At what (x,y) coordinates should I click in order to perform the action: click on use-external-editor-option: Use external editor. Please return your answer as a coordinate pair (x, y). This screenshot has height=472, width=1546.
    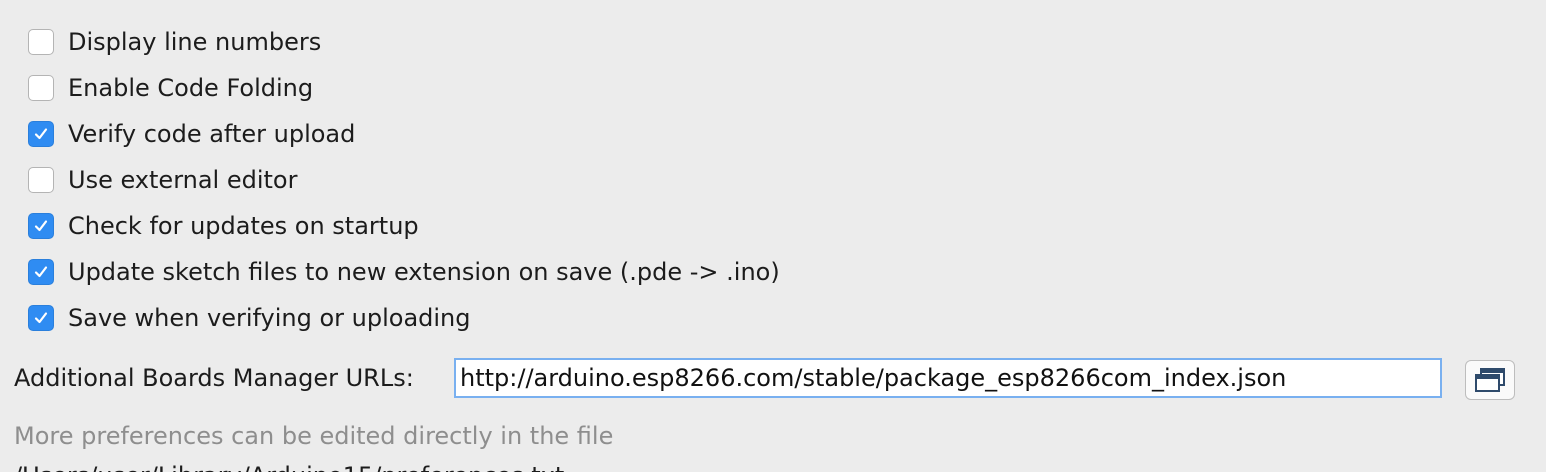
    Looking at the image, I should click on (162, 180).